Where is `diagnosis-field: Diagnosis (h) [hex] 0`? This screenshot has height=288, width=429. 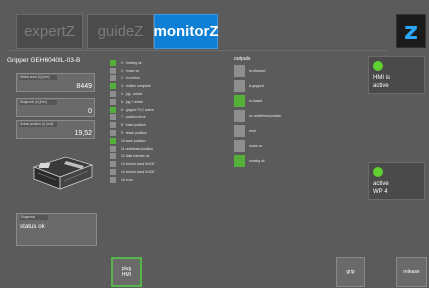 diagnosis-field: Diagnosis (h) [hex] 0 is located at coordinates (55, 107).